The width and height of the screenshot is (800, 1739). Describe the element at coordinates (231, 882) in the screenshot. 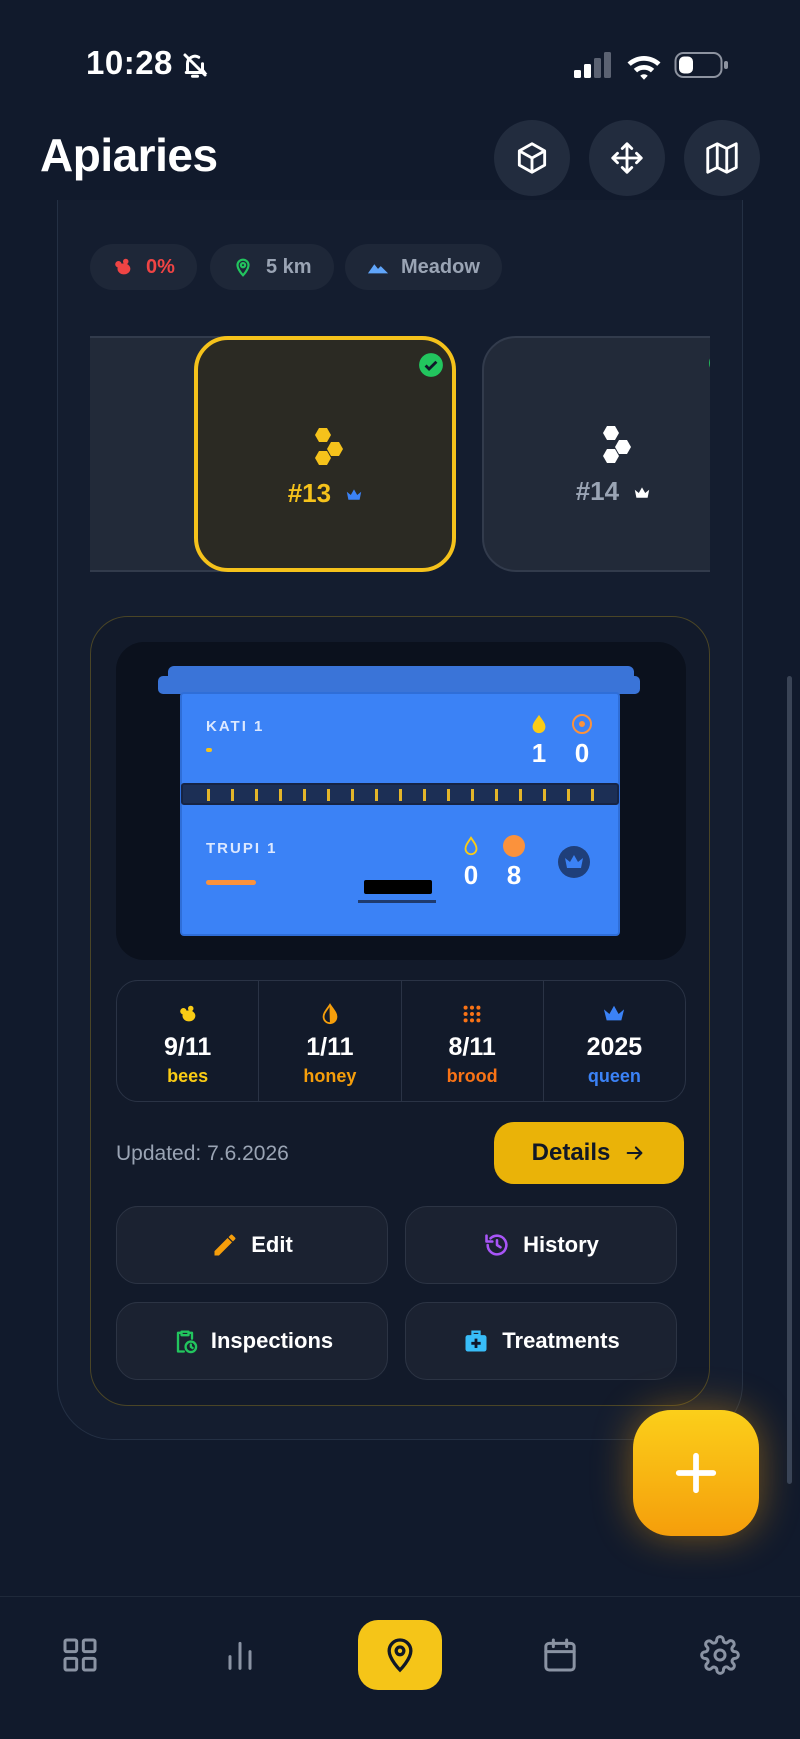

I see `lower-box-indicator` at that location.